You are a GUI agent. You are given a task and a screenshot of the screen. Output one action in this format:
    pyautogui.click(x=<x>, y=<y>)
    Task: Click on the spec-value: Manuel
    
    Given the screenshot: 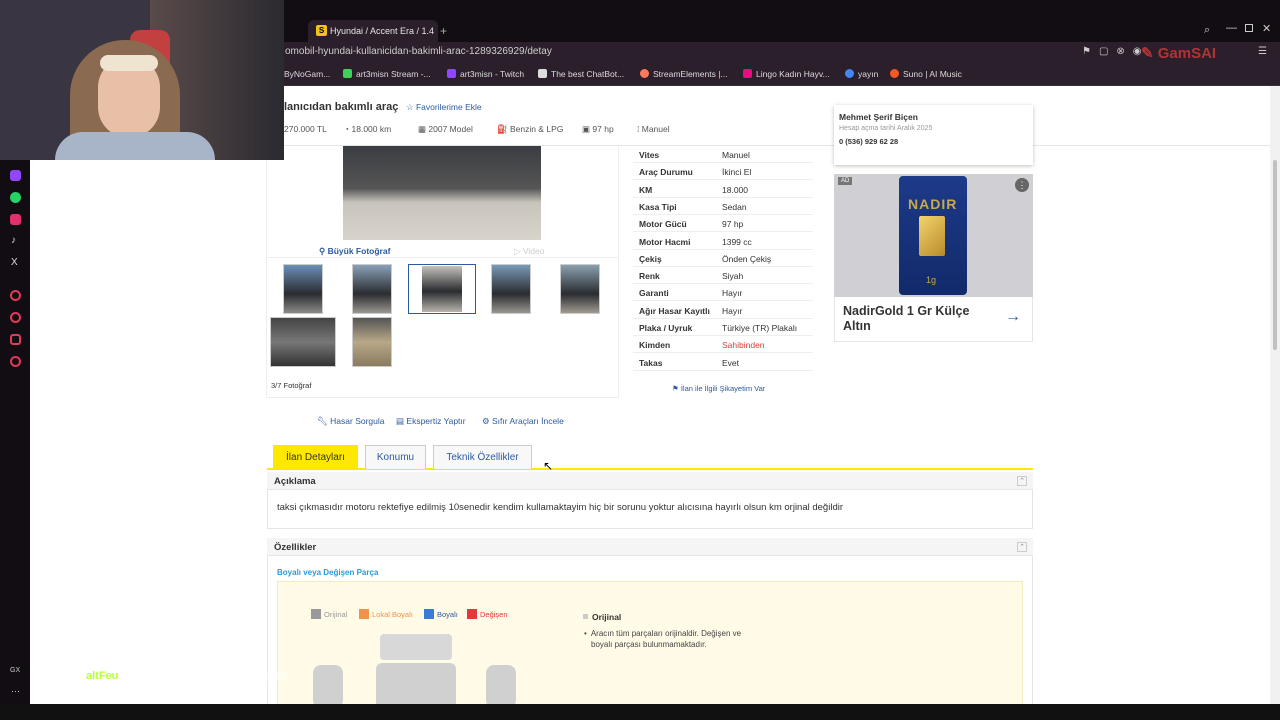 What is the action you would take?
    pyautogui.click(x=736, y=155)
    